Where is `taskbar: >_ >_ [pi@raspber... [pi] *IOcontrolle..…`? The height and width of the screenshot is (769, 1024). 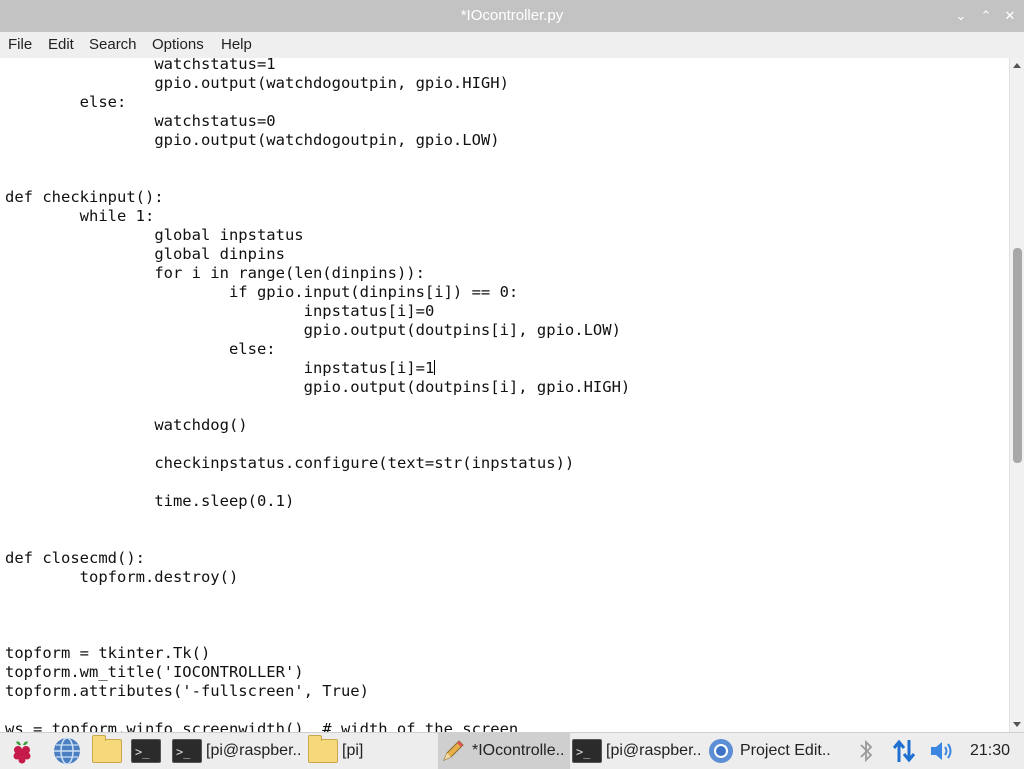 taskbar: >_ >_ [pi@raspber... [pi] *IOcontrolle..… is located at coordinates (512, 750).